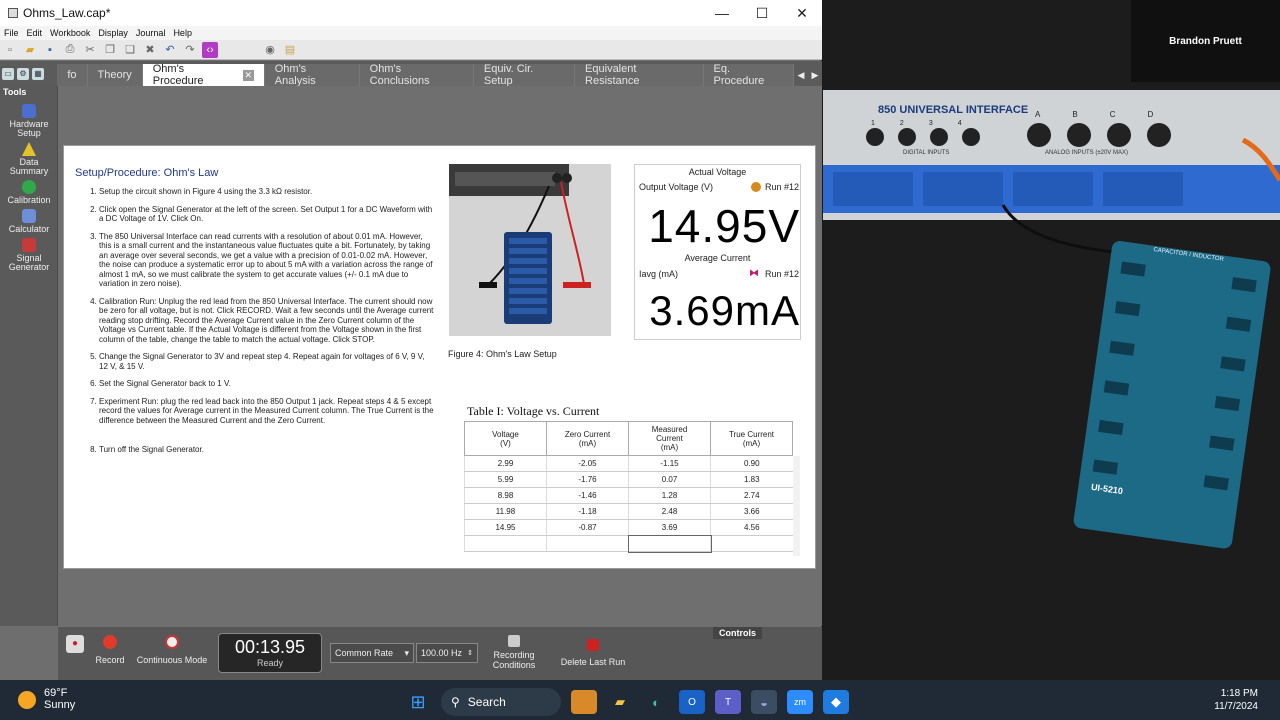 This screenshot has width=1280, height=720. I want to click on continuous-mode-button: Continuous Mode, so click(172, 650).